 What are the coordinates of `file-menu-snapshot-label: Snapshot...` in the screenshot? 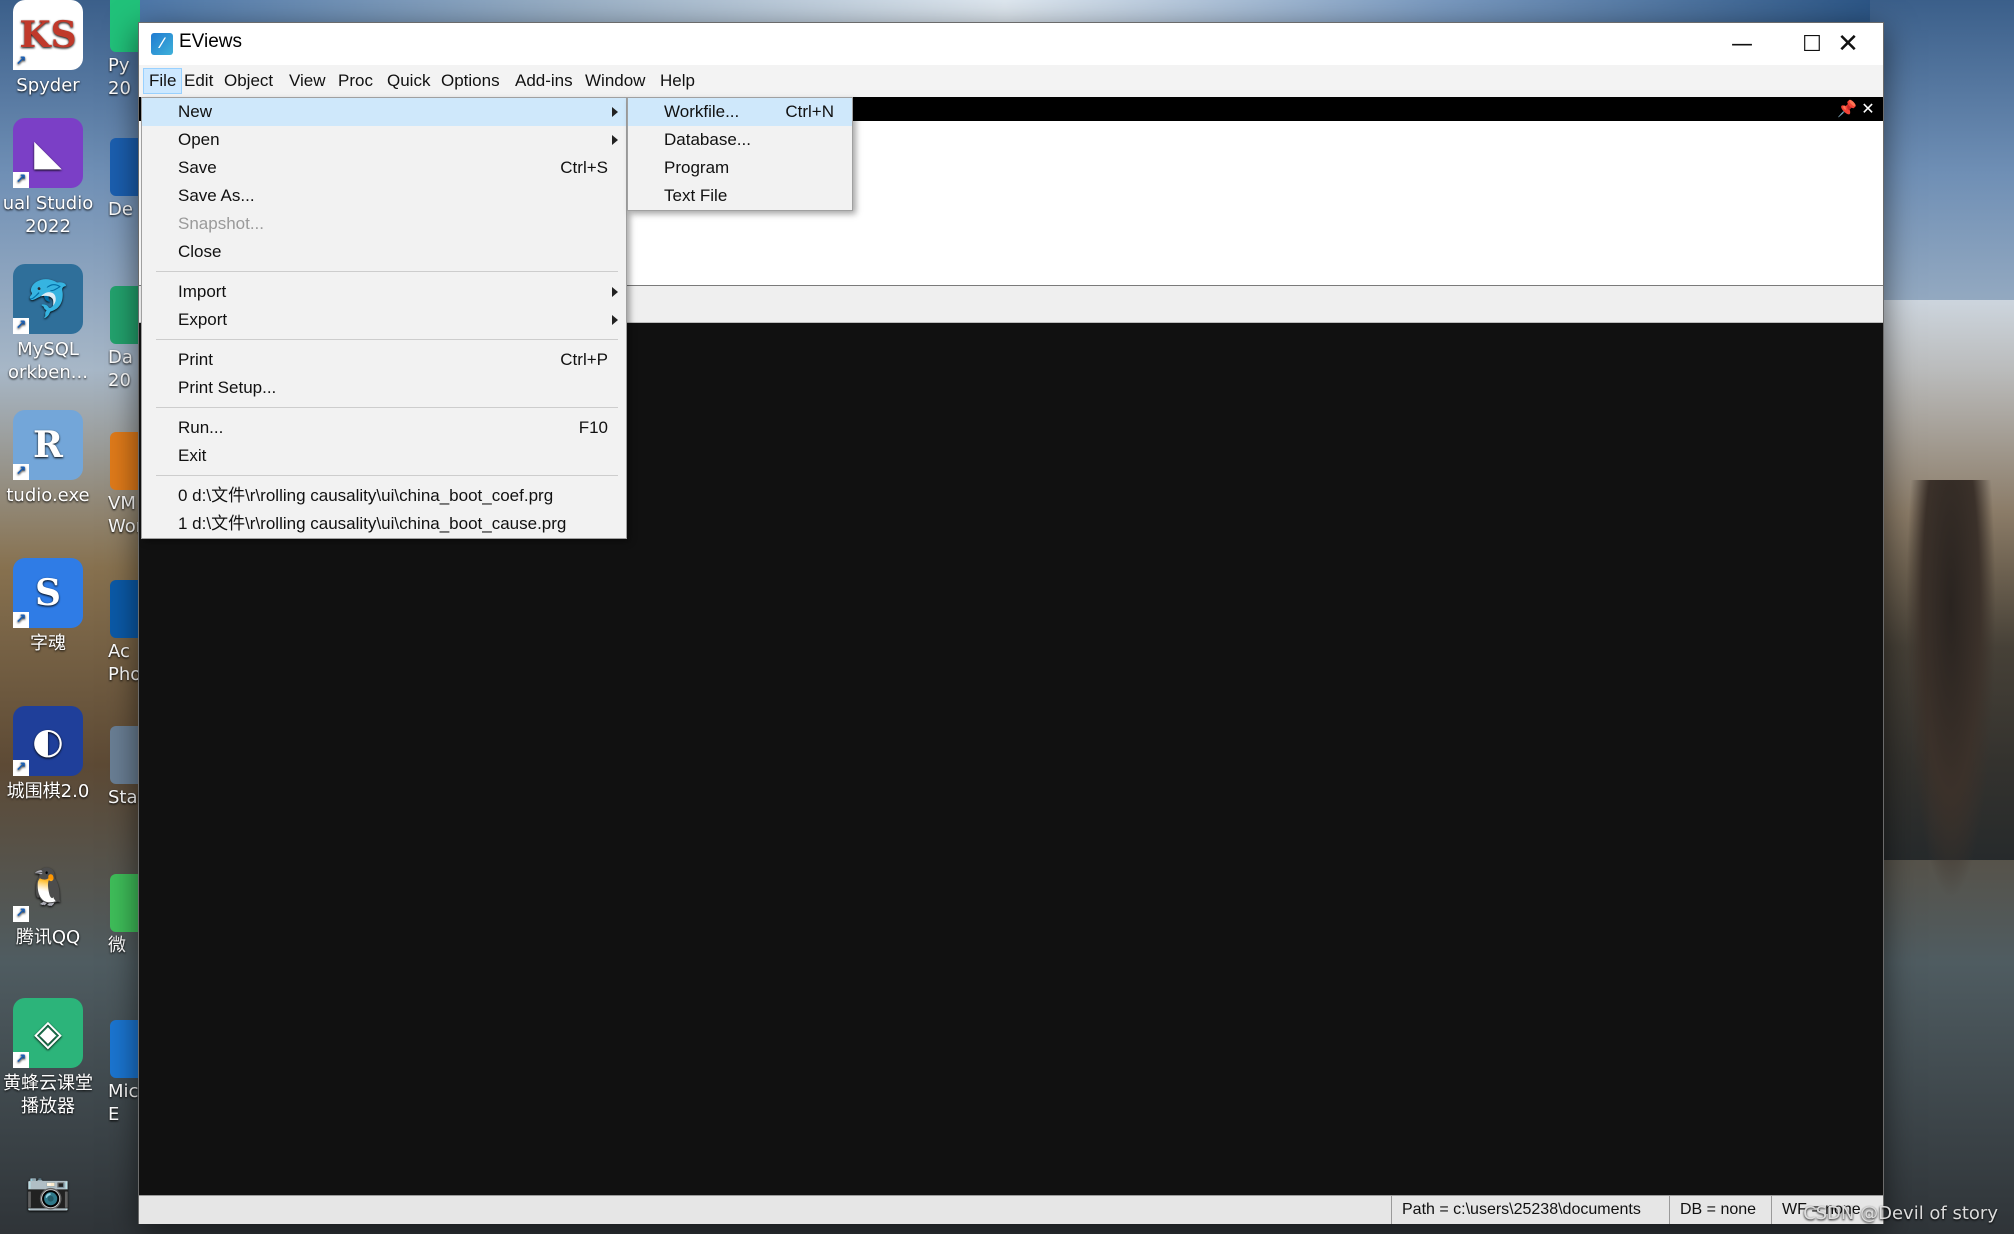 It's located at (221, 223).